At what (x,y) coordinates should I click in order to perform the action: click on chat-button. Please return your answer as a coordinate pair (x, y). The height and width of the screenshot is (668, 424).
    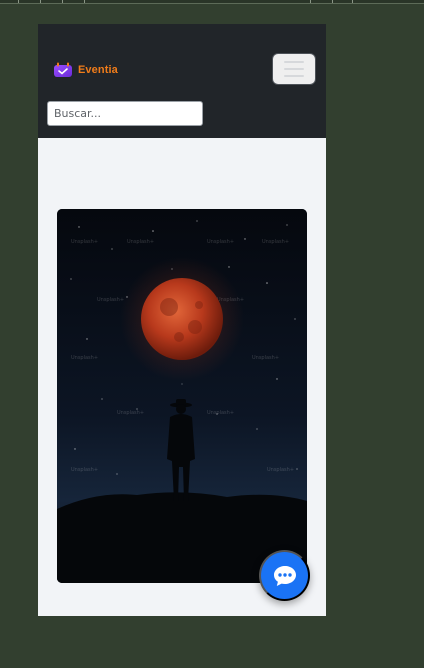
    Looking at the image, I should click on (284, 575).